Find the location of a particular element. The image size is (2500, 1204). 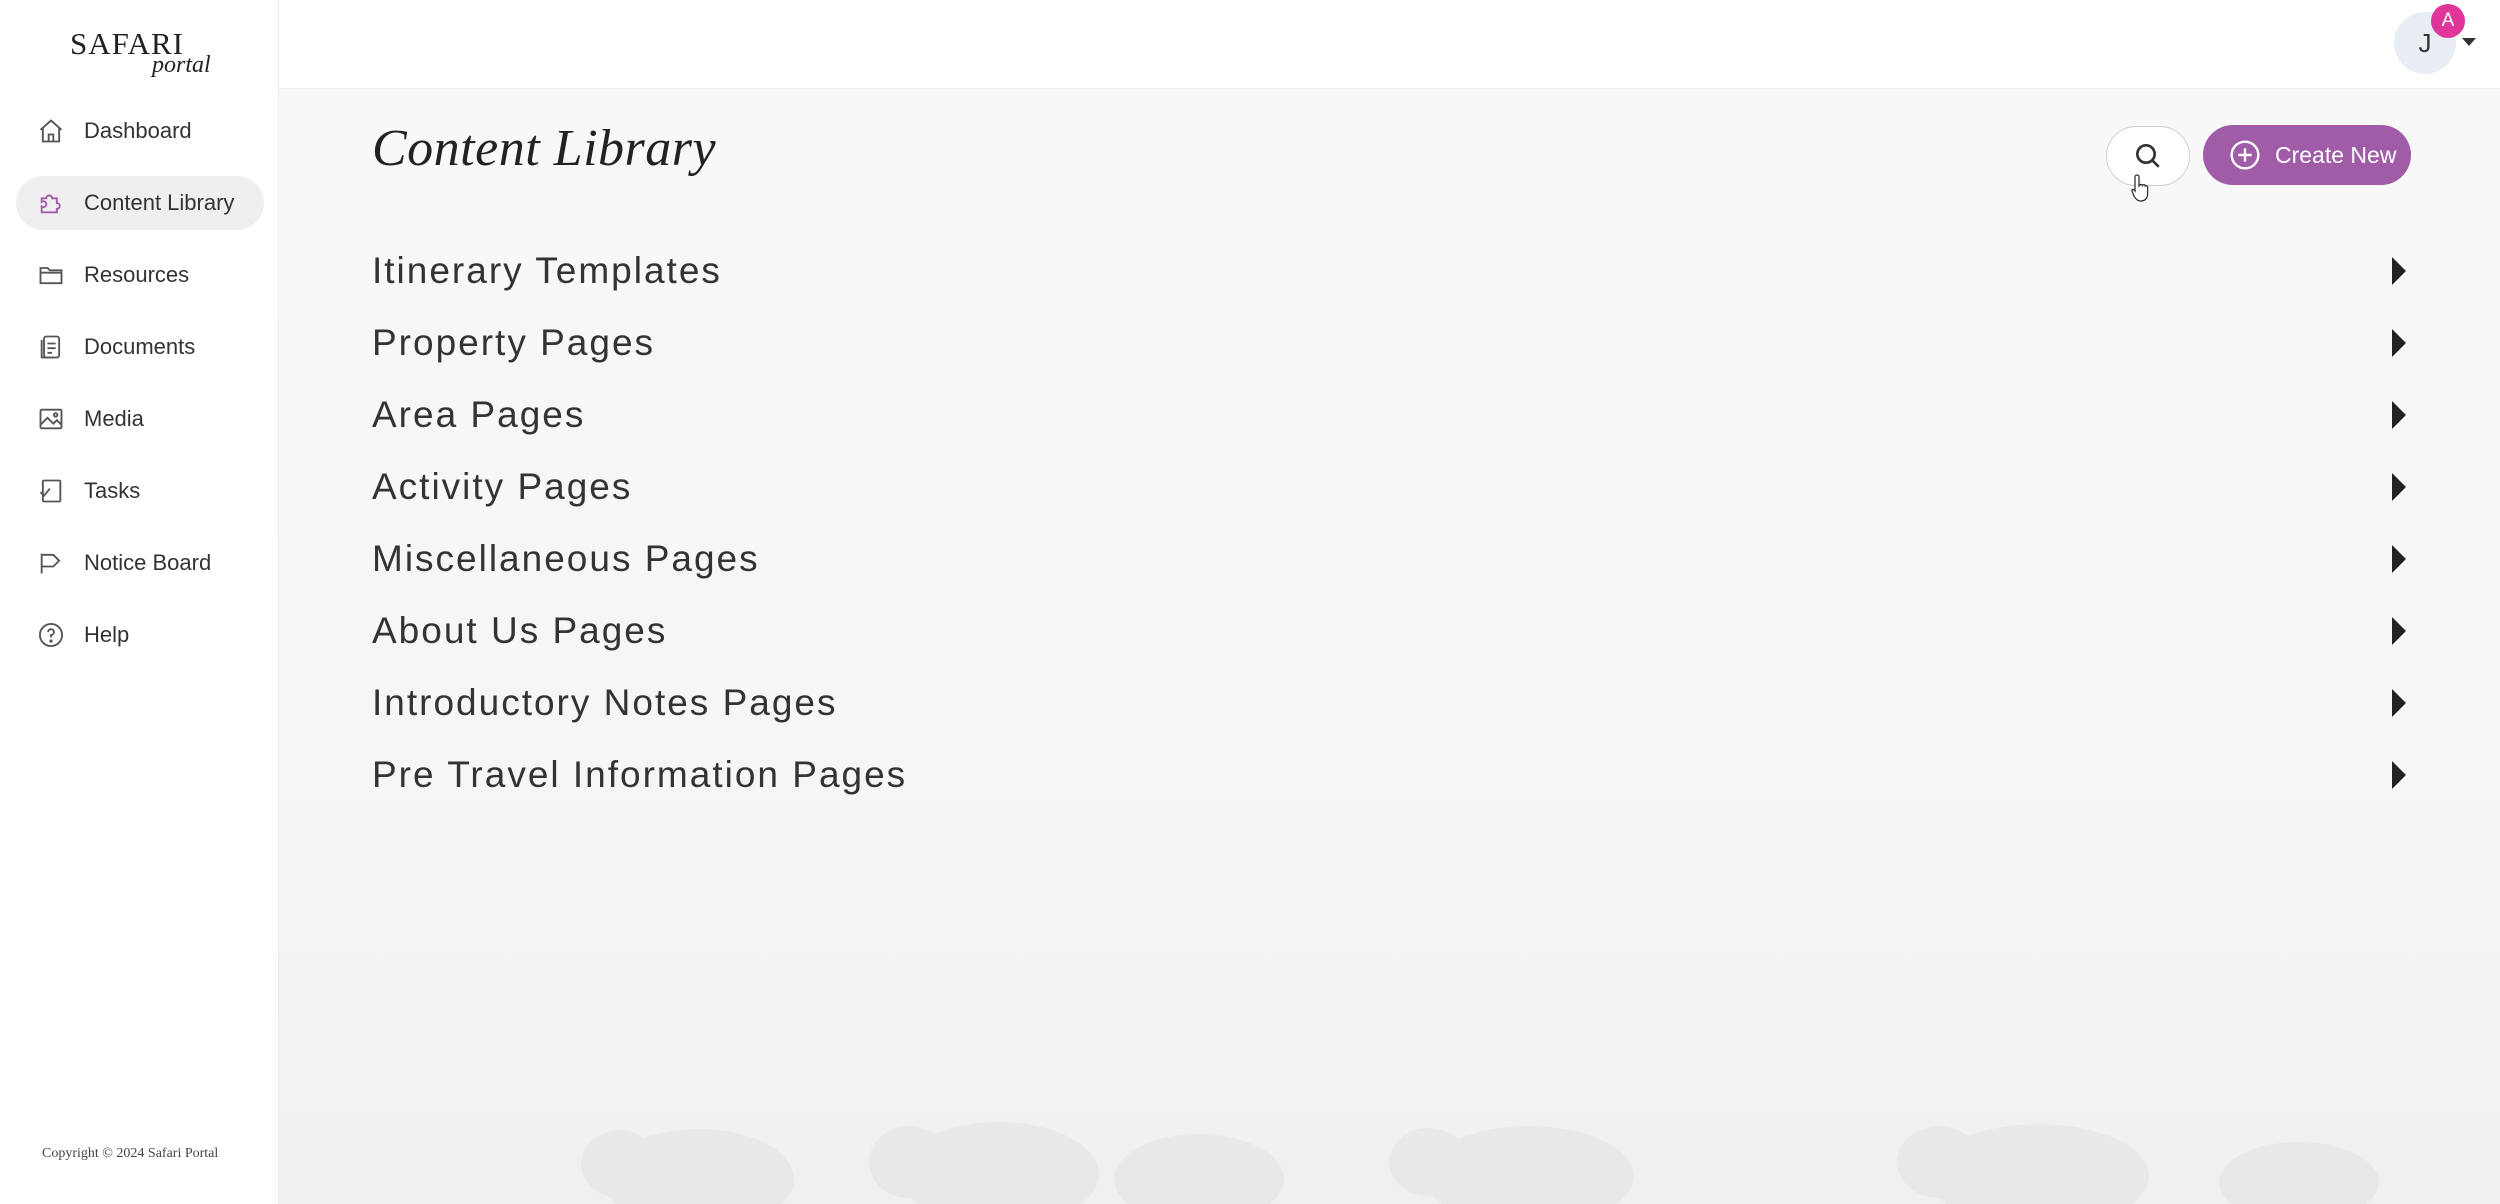

section-pre-travel-information-pages: Pre Travel Information Pages is located at coordinates (1392, 775).